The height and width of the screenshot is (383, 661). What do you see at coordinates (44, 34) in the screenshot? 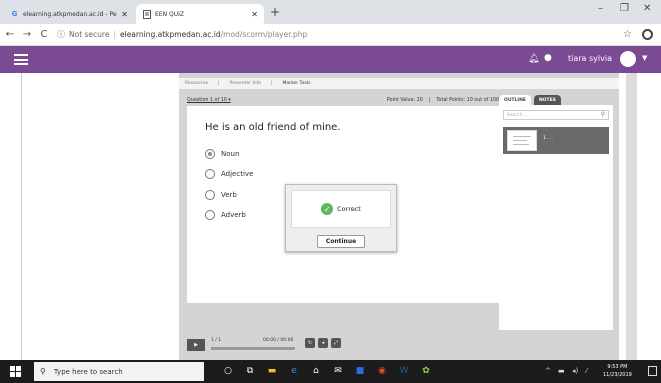
I see `reload-icon: C` at bounding box center [44, 34].